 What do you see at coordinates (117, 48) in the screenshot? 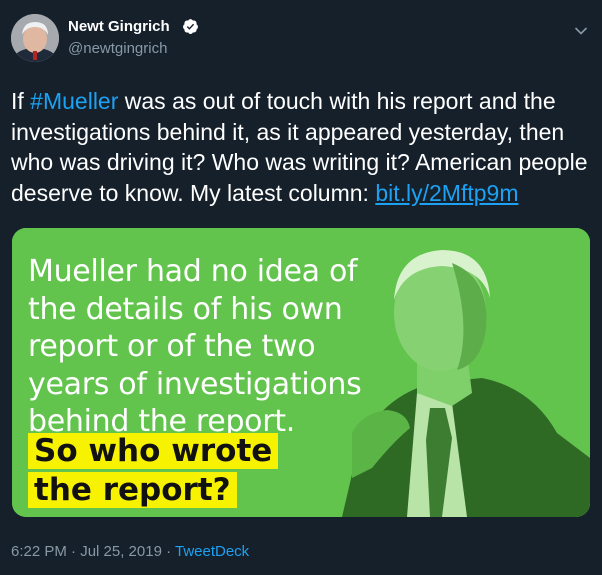
I see `handle: @newtgingrich` at bounding box center [117, 48].